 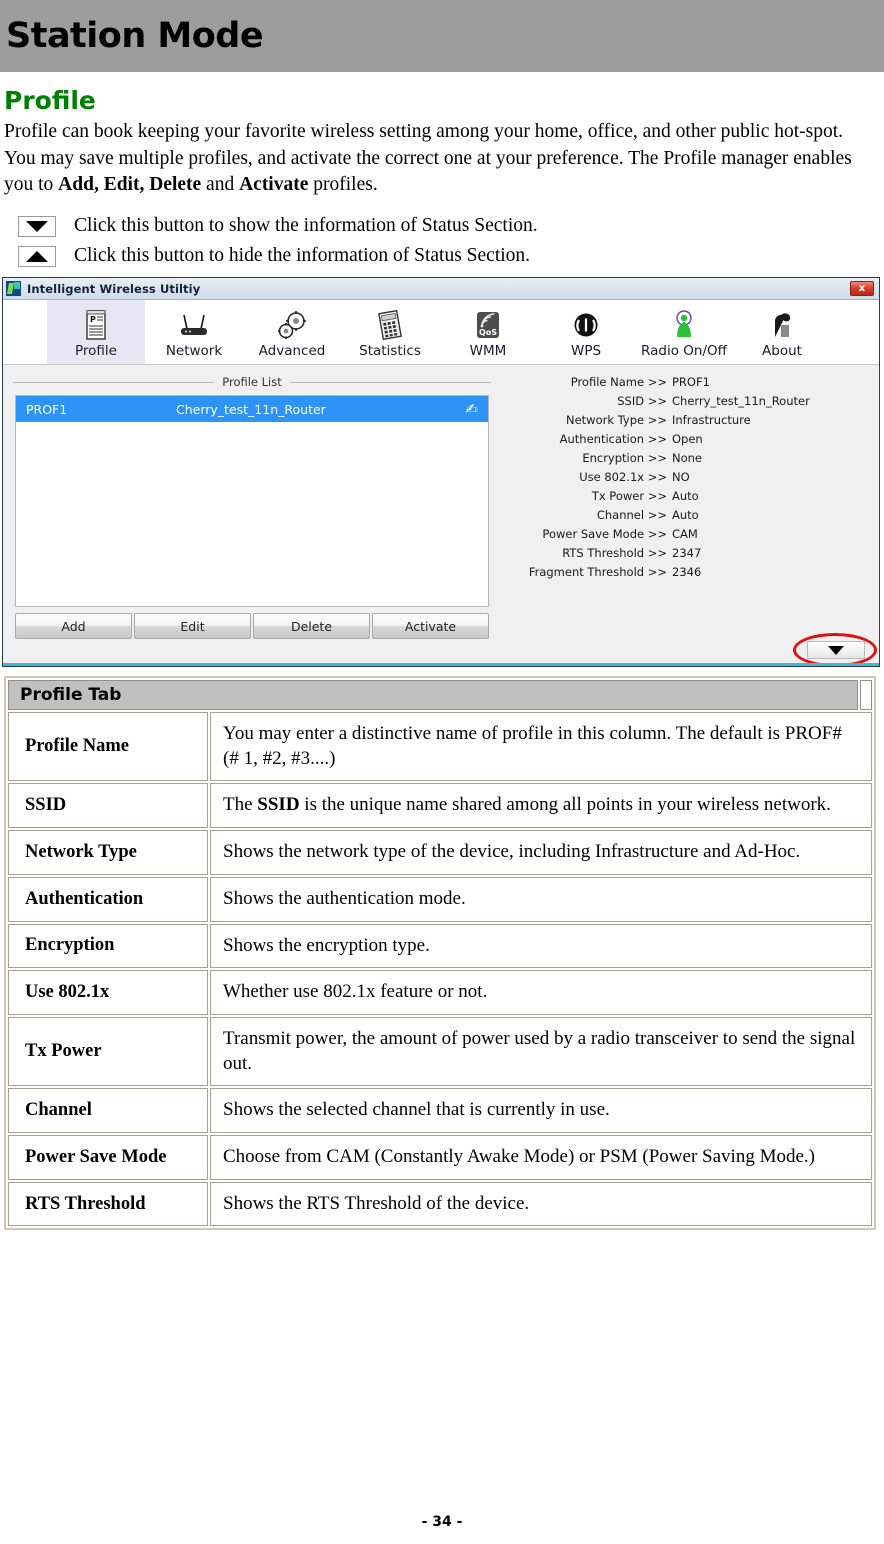 I want to click on detail-label: Tx Power >>, so click(x=629, y=496).